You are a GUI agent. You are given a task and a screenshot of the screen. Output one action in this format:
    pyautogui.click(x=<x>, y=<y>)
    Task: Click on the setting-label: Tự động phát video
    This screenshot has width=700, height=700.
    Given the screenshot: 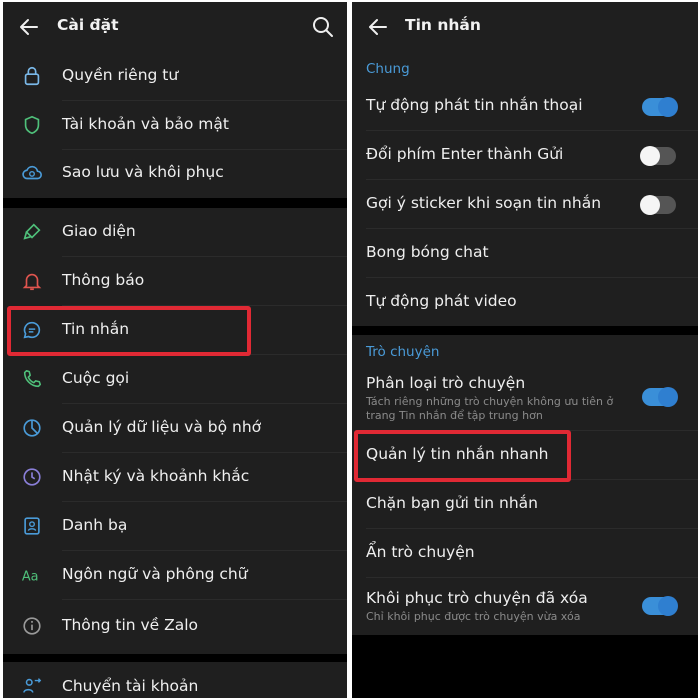 What is the action you would take?
    pyautogui.click(x=441, y=301)
    